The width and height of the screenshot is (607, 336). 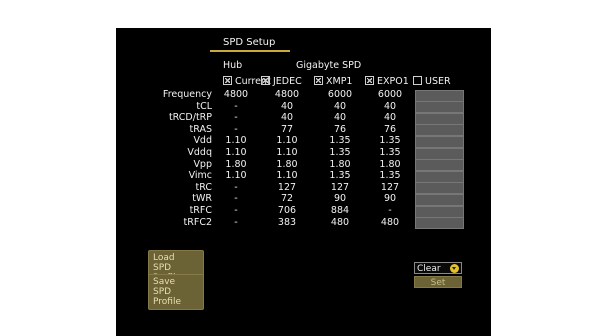 I want to click on clear-select: Clear, so click(x=438, y=268).